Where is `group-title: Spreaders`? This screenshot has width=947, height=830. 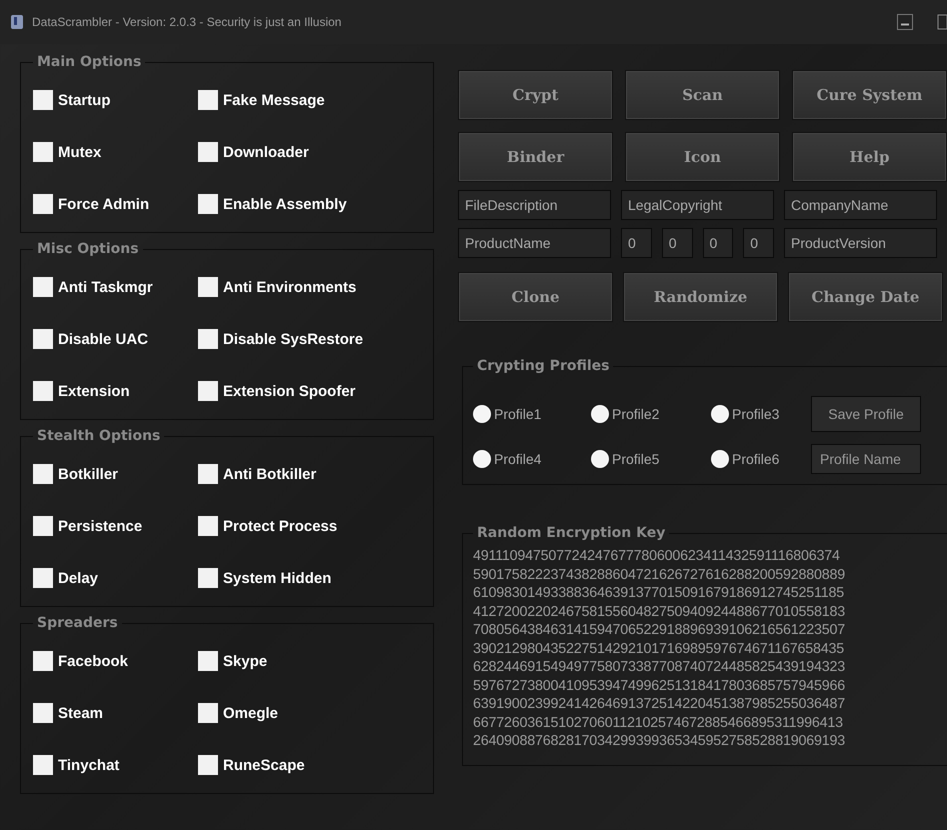 group-title: Spreaders is located at coordinates (77, 623).